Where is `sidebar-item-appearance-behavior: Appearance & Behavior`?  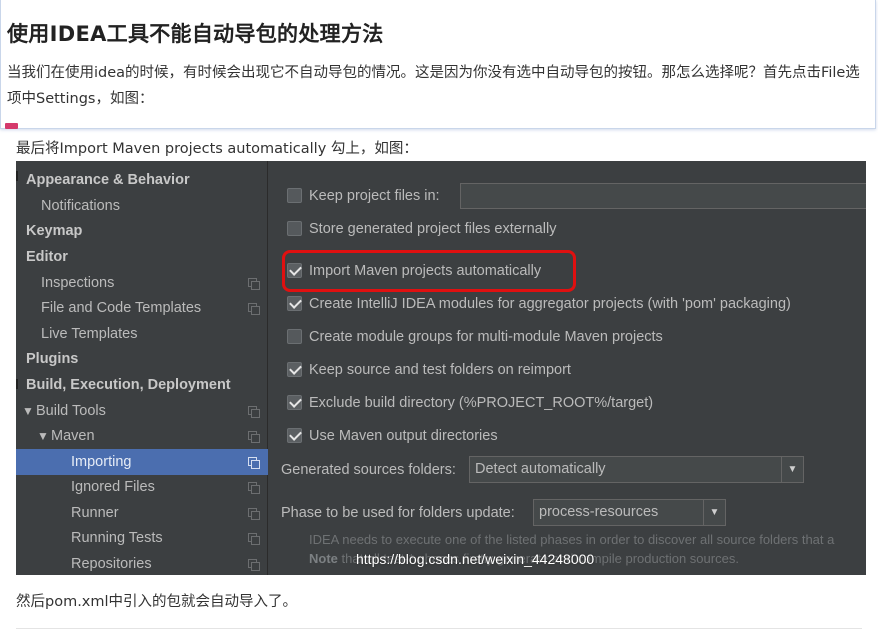
sidebar-item-appearance-behavior: Appearance & Behavior is located at coordinates (142, 180).